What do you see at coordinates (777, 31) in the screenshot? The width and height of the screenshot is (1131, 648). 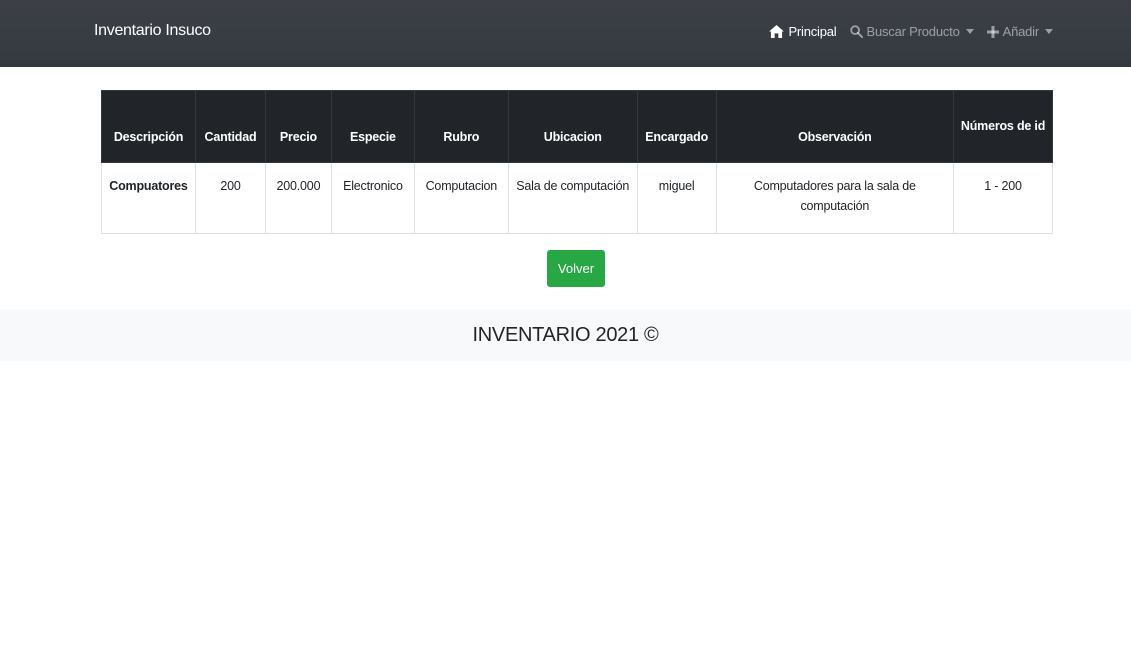 I see `home-icon` at bounding box center [777, 31].